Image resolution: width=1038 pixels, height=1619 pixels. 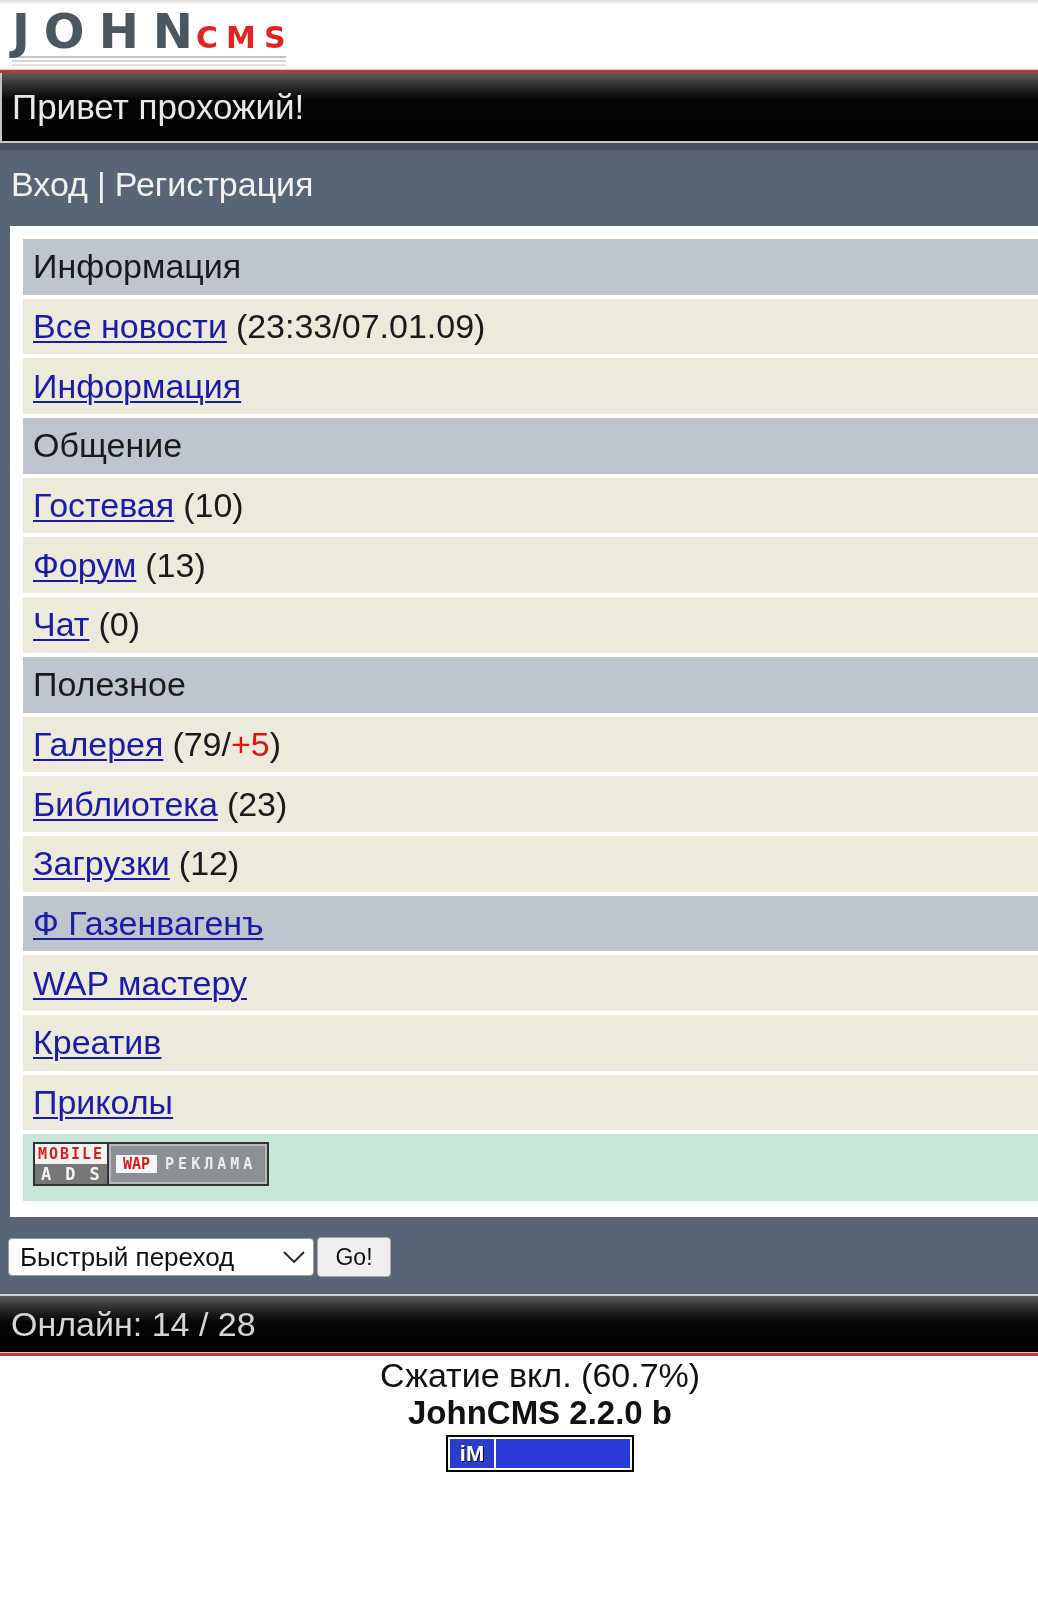 I want to click on menu-link: Форум, so click(x=85, y=565).